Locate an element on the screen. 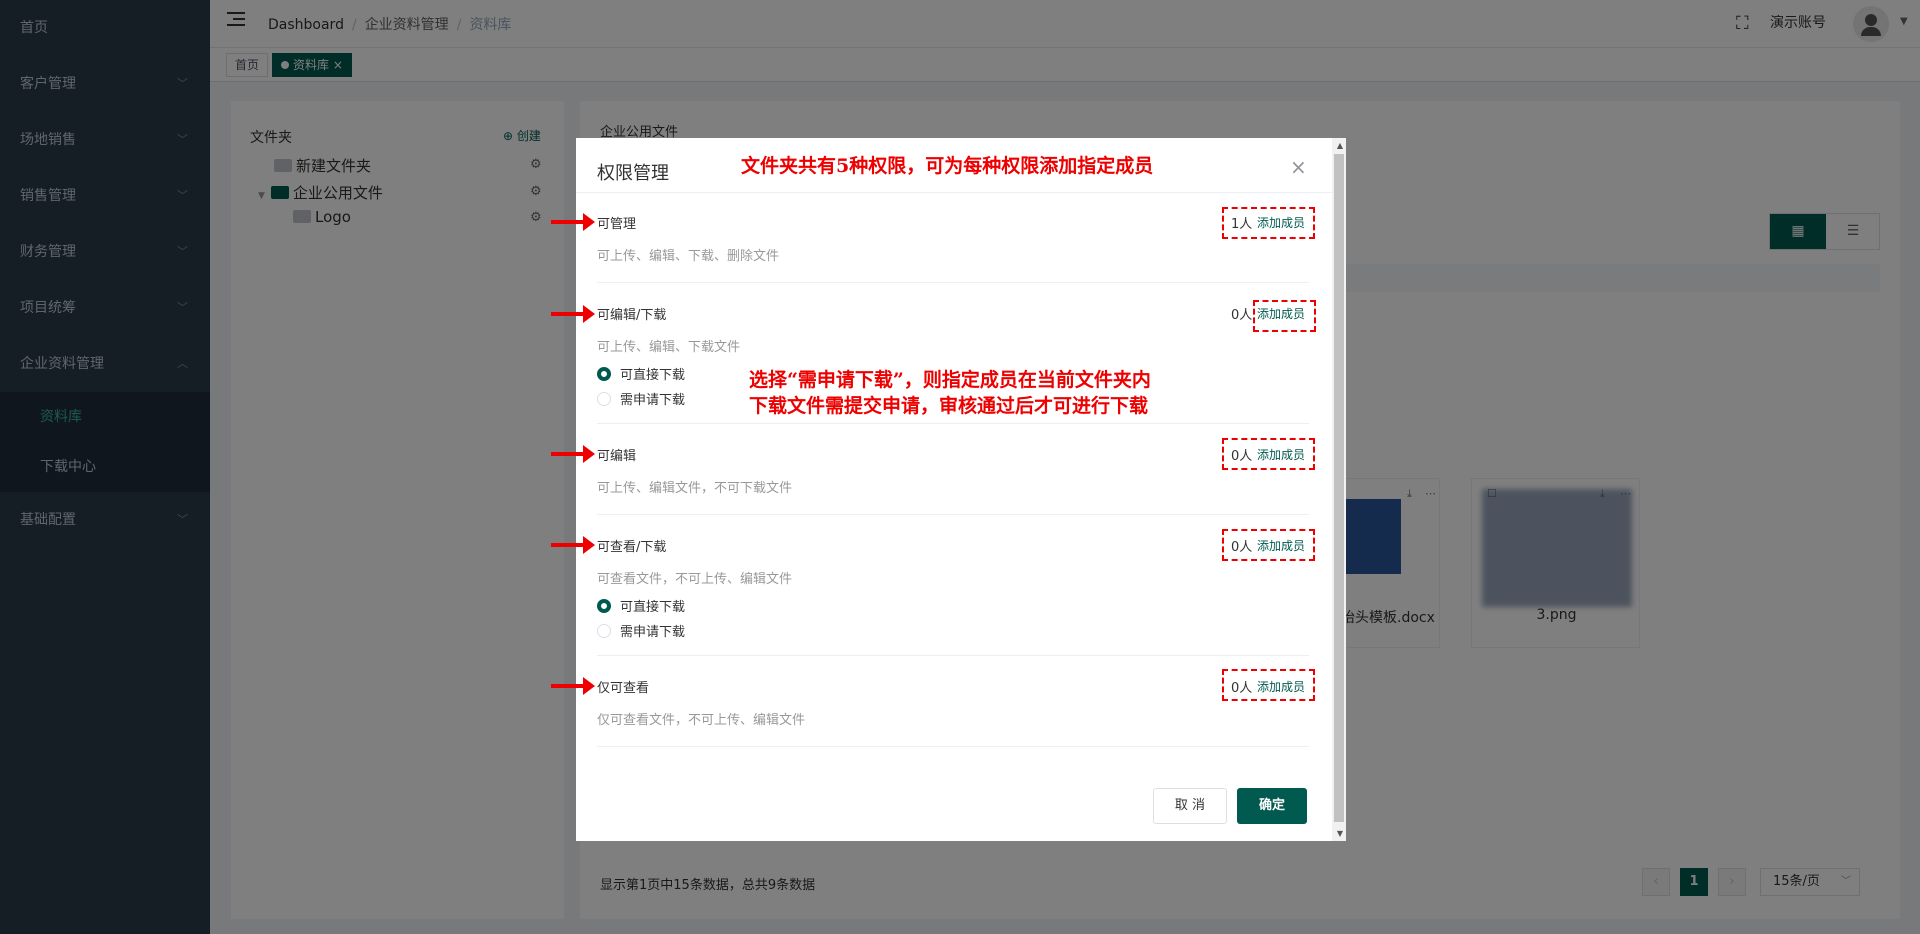 The width and height of the screenshot is (1920, 934). close-icon: × is located at coordinates (1298, 167).